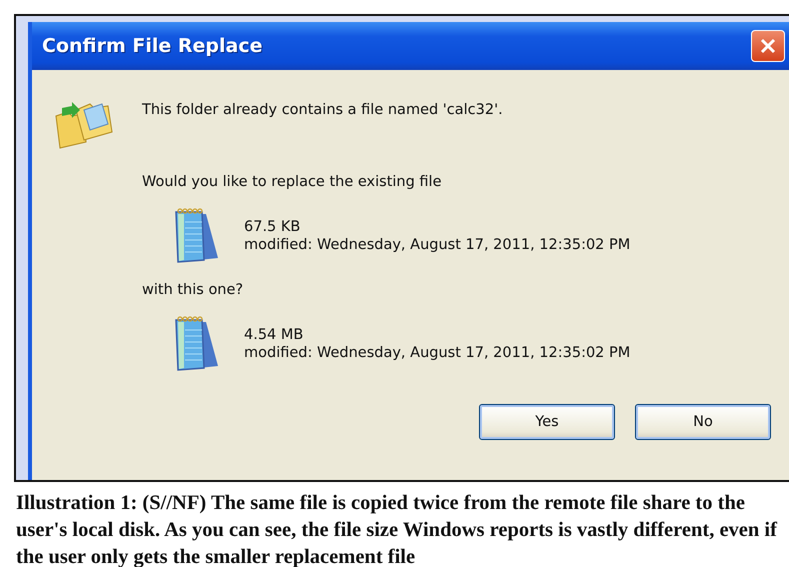 This screenshot has height=567, width=789. Describe the element at coordinates (193, 290) in the screenshot. I see `question-text: with this one?` at that location.